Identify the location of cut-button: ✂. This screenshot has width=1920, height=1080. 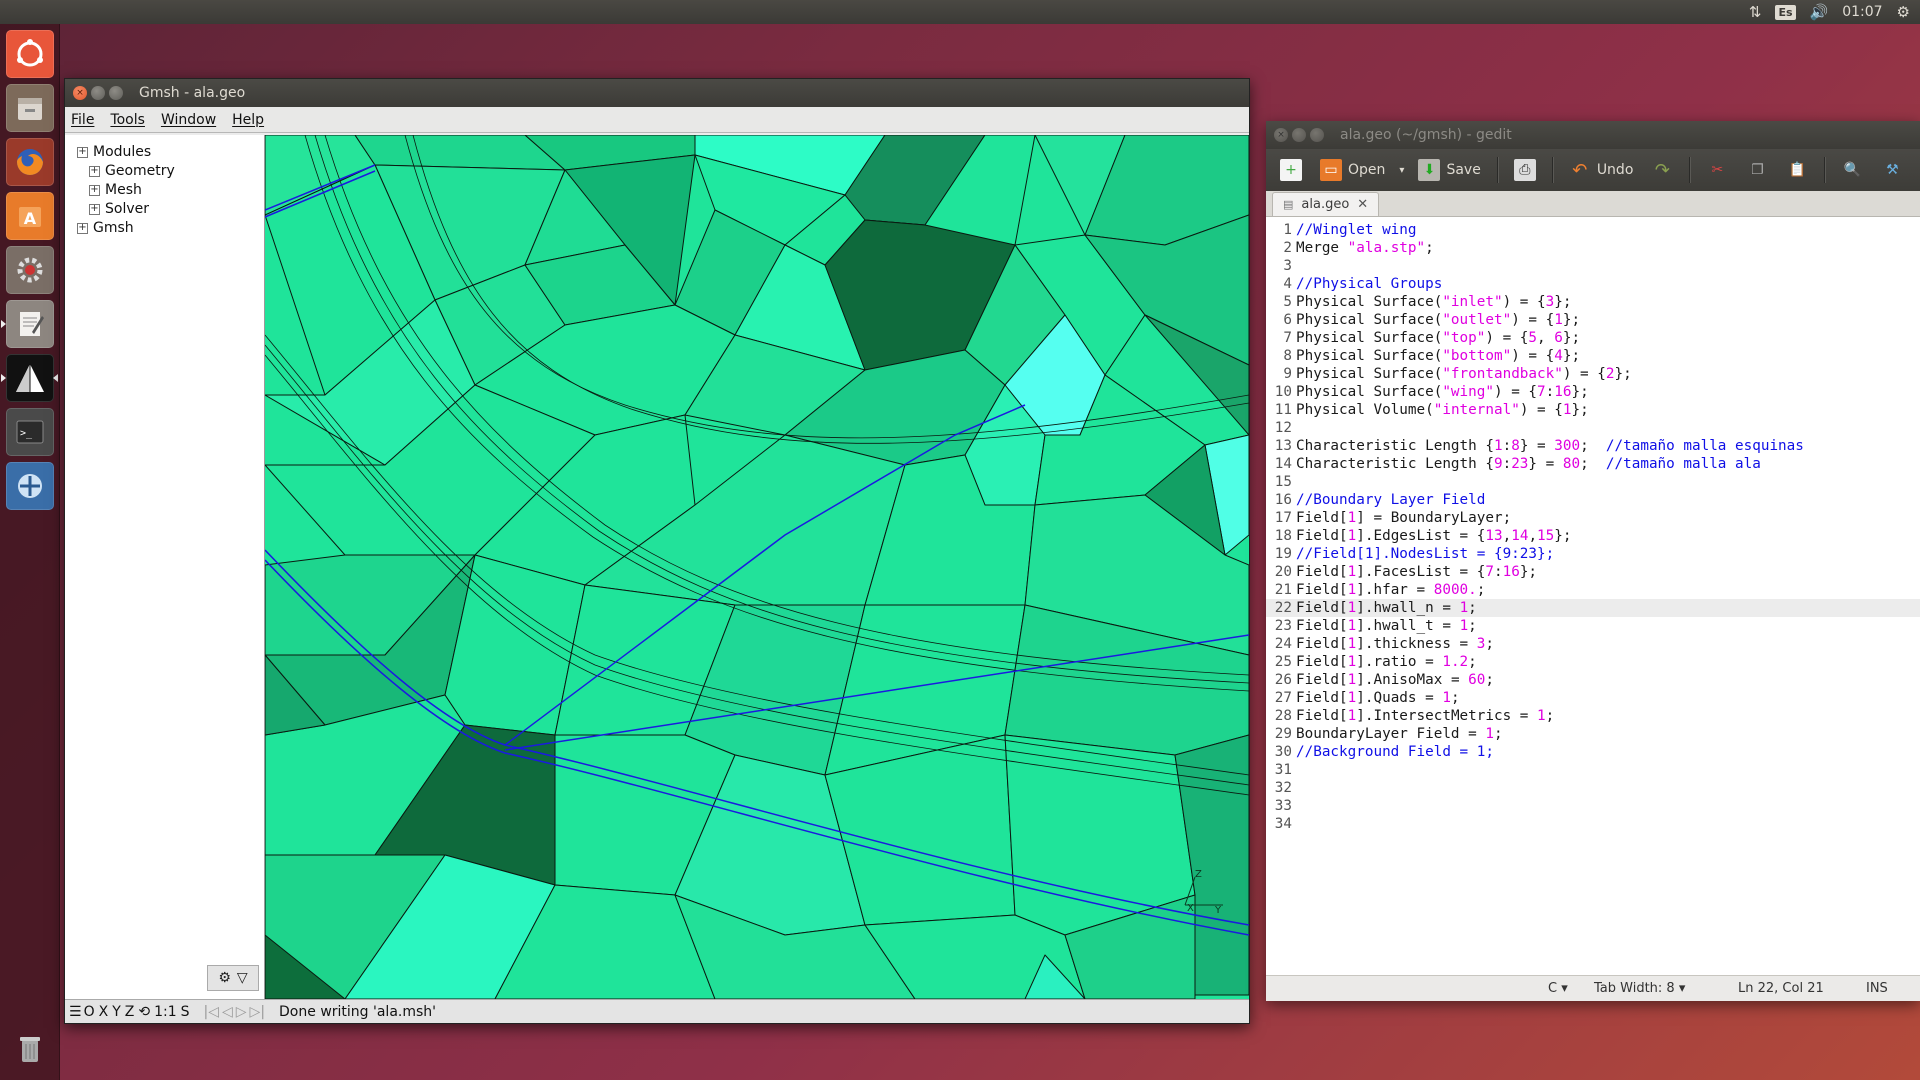
(1717, 170).